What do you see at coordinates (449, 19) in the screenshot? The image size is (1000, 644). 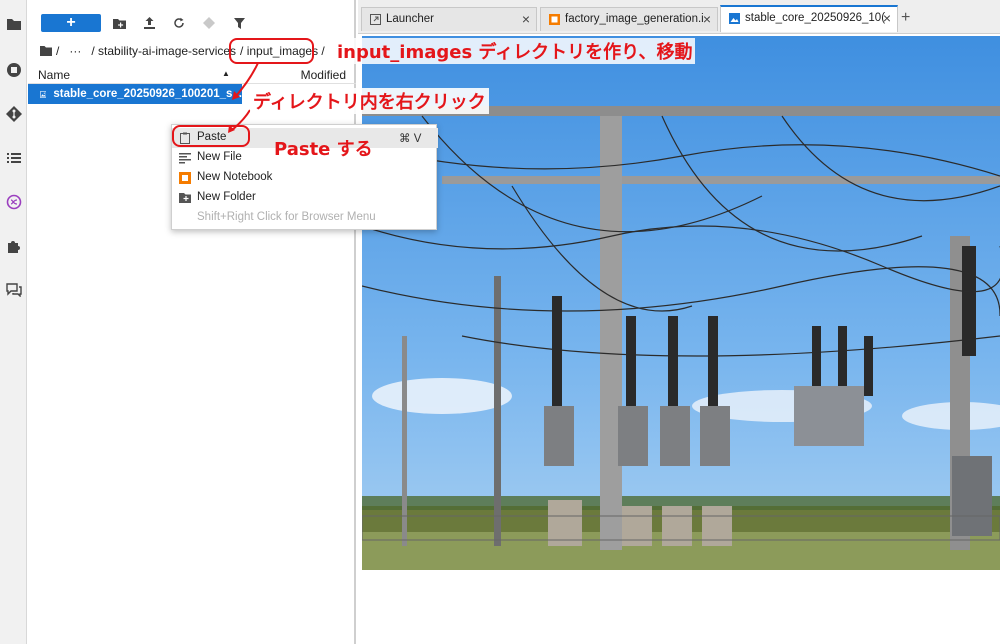 I see `tab-launcher: Launcher ×` at bounding box center [449, 19].